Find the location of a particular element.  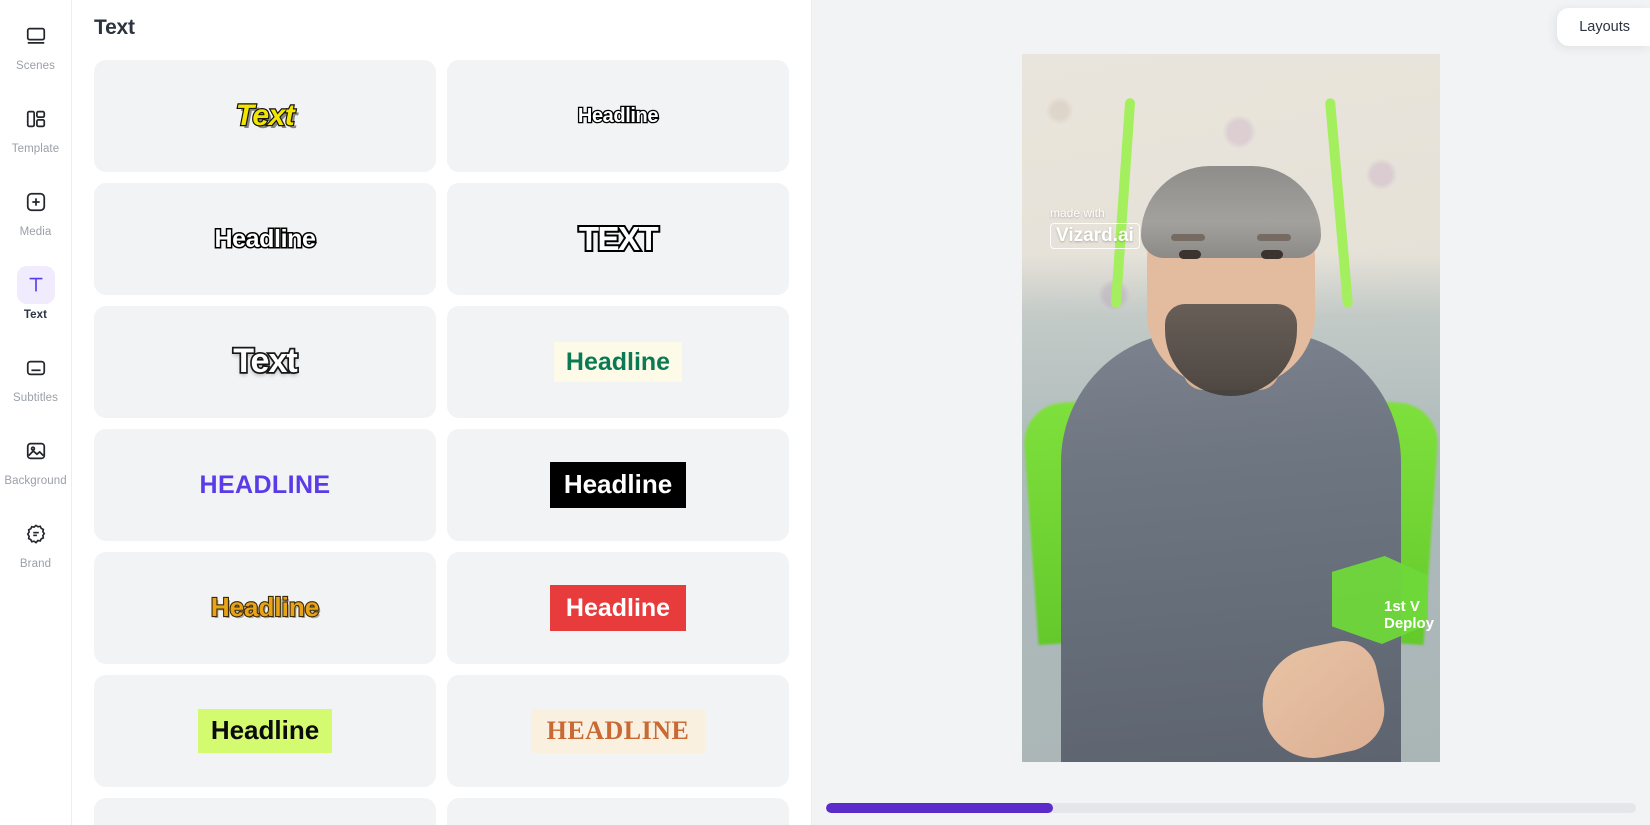

video-logo-text: 1st V Deploy is located at coordinates (1408, 615).